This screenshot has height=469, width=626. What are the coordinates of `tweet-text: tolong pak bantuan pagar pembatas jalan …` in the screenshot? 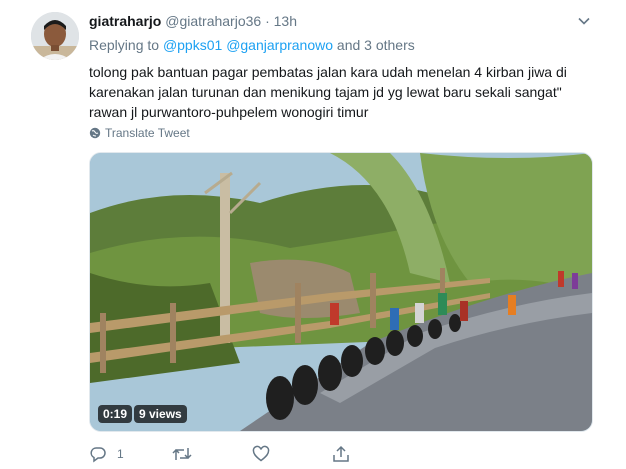 It's located at (328, 92).